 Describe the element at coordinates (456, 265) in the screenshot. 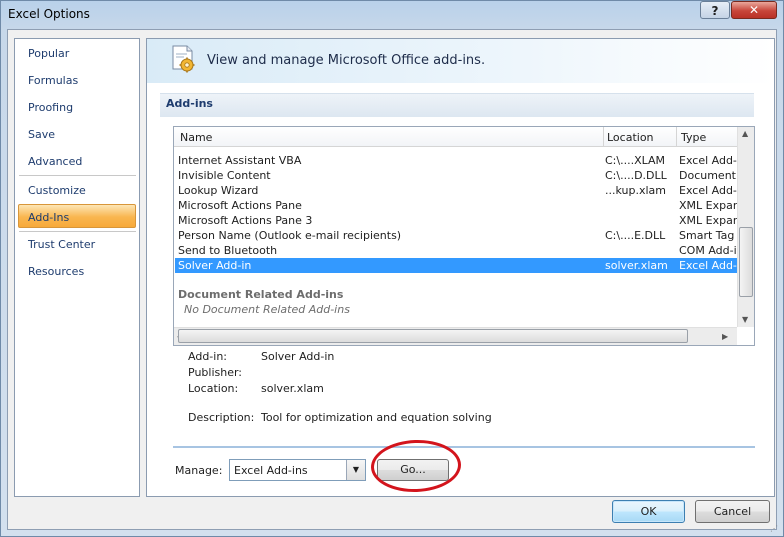

I see `table-row-selected: Solver Add-in solver.xlam Excel Add-in` at that location.